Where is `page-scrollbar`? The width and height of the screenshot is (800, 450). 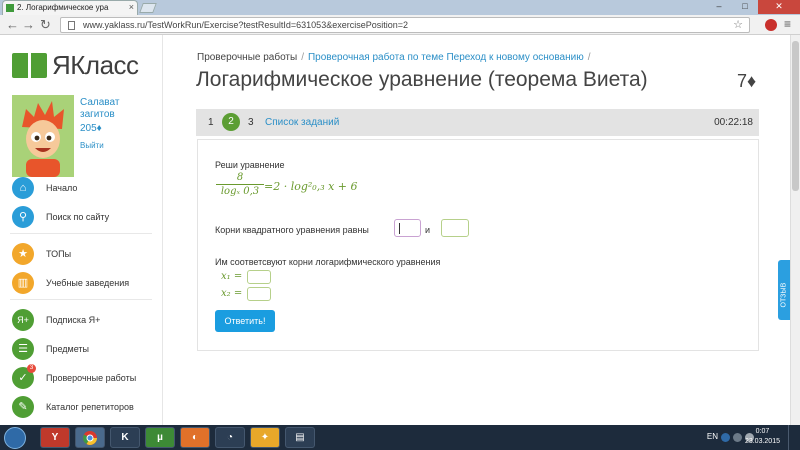 page-scrollbar is located at coordinates (795, 230).